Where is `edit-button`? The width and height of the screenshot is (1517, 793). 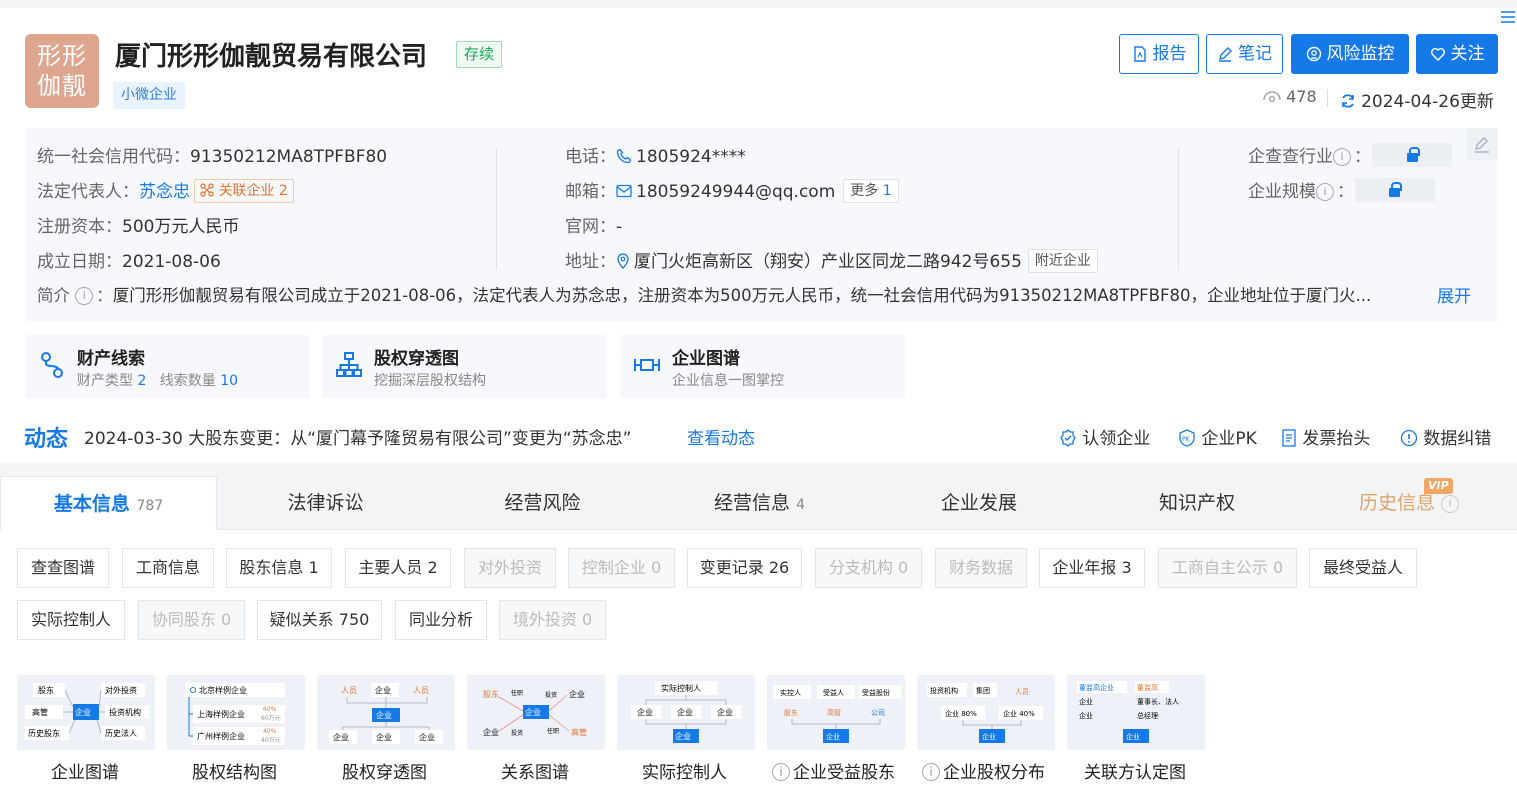
edit-button is located at coordinates (1482, 144).